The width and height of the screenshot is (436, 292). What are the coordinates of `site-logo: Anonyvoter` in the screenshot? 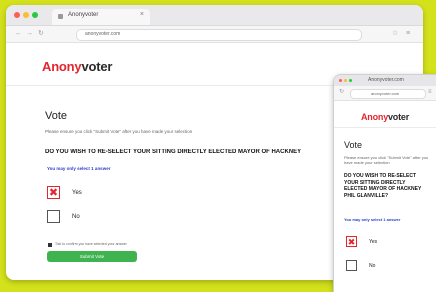 It's located at (77, 66).